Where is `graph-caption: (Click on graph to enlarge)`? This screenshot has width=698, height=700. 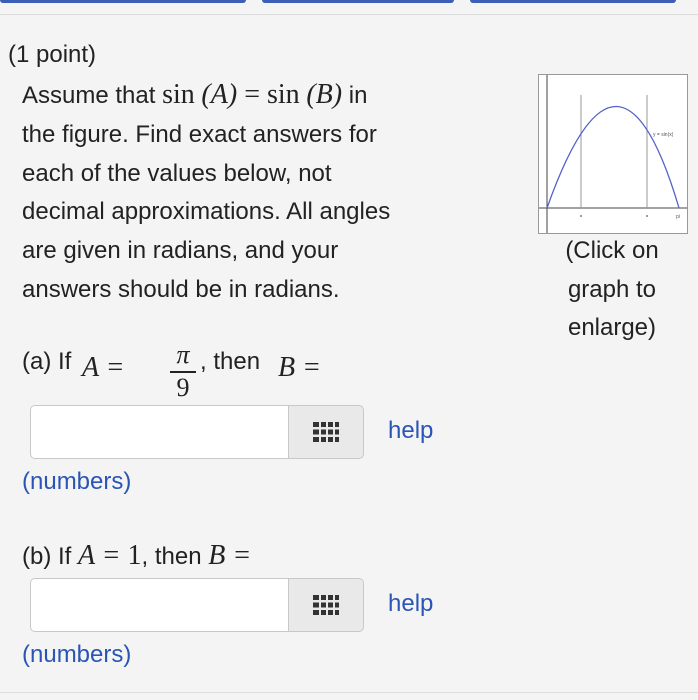
graph-caption: (Click on graph to enlarge) is located at coordinates (612, 290).